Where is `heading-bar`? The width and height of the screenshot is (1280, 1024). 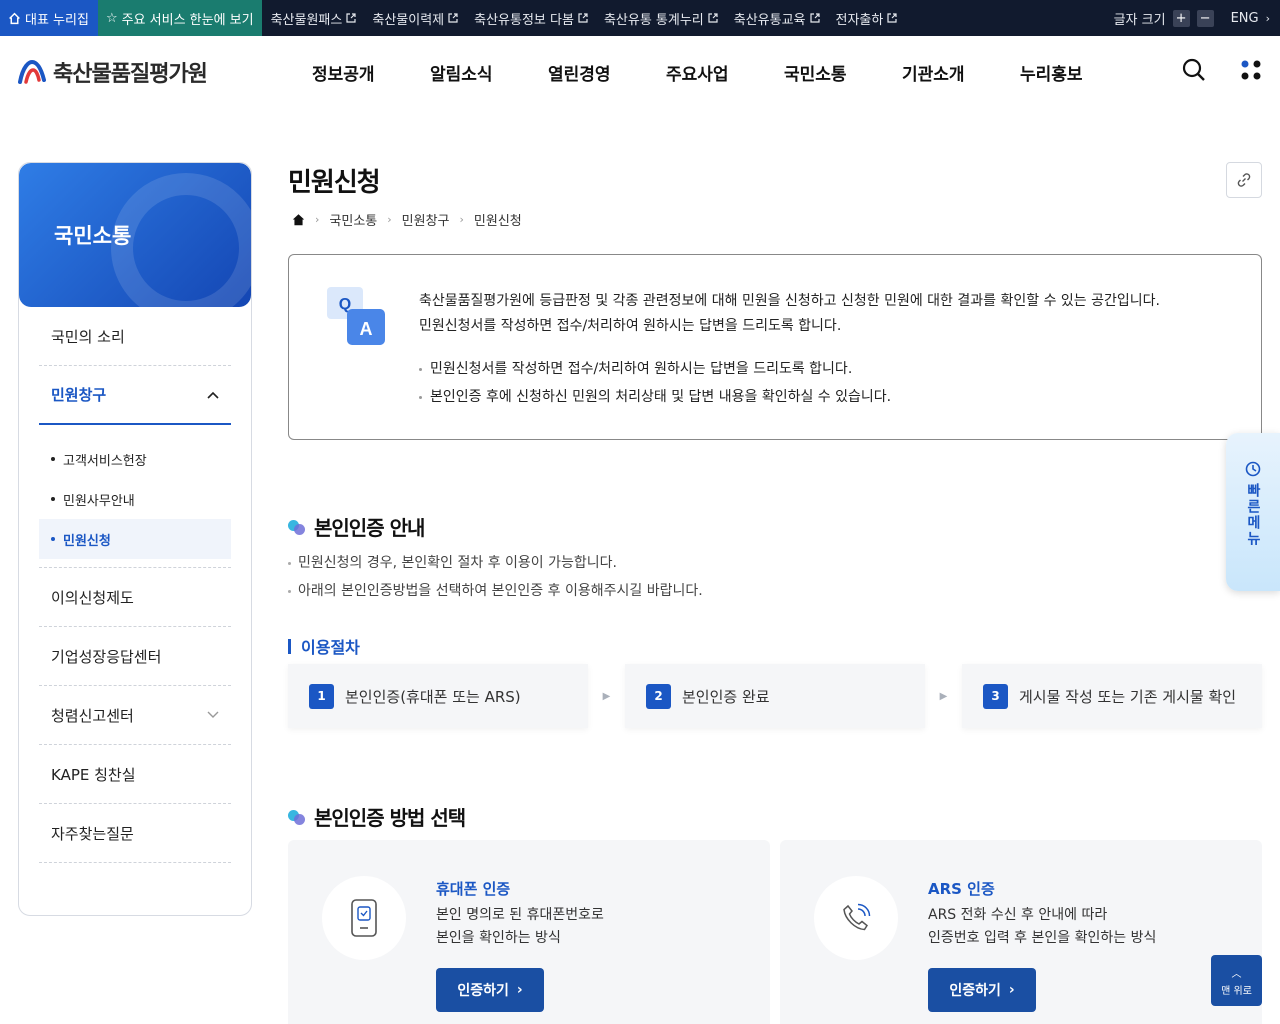
heading-bar is located at coordinates (289, 646).